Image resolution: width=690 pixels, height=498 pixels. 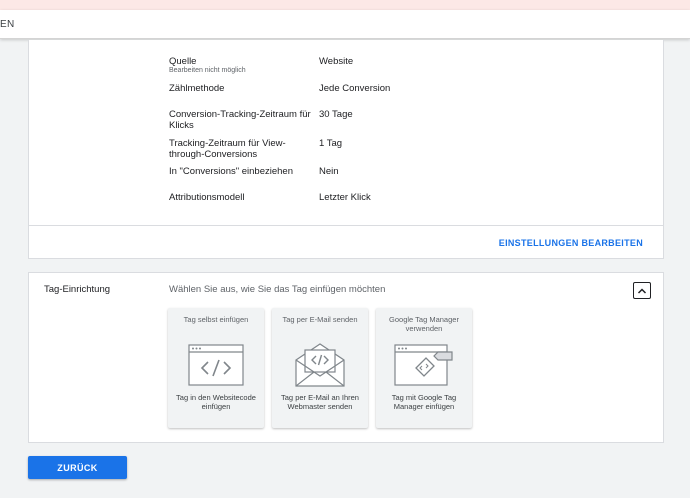 What do you see at coordinates (197, 88) in the screenshot?
I see `detail-label-counting: Zählmethode` at bounding box center [197, 88].